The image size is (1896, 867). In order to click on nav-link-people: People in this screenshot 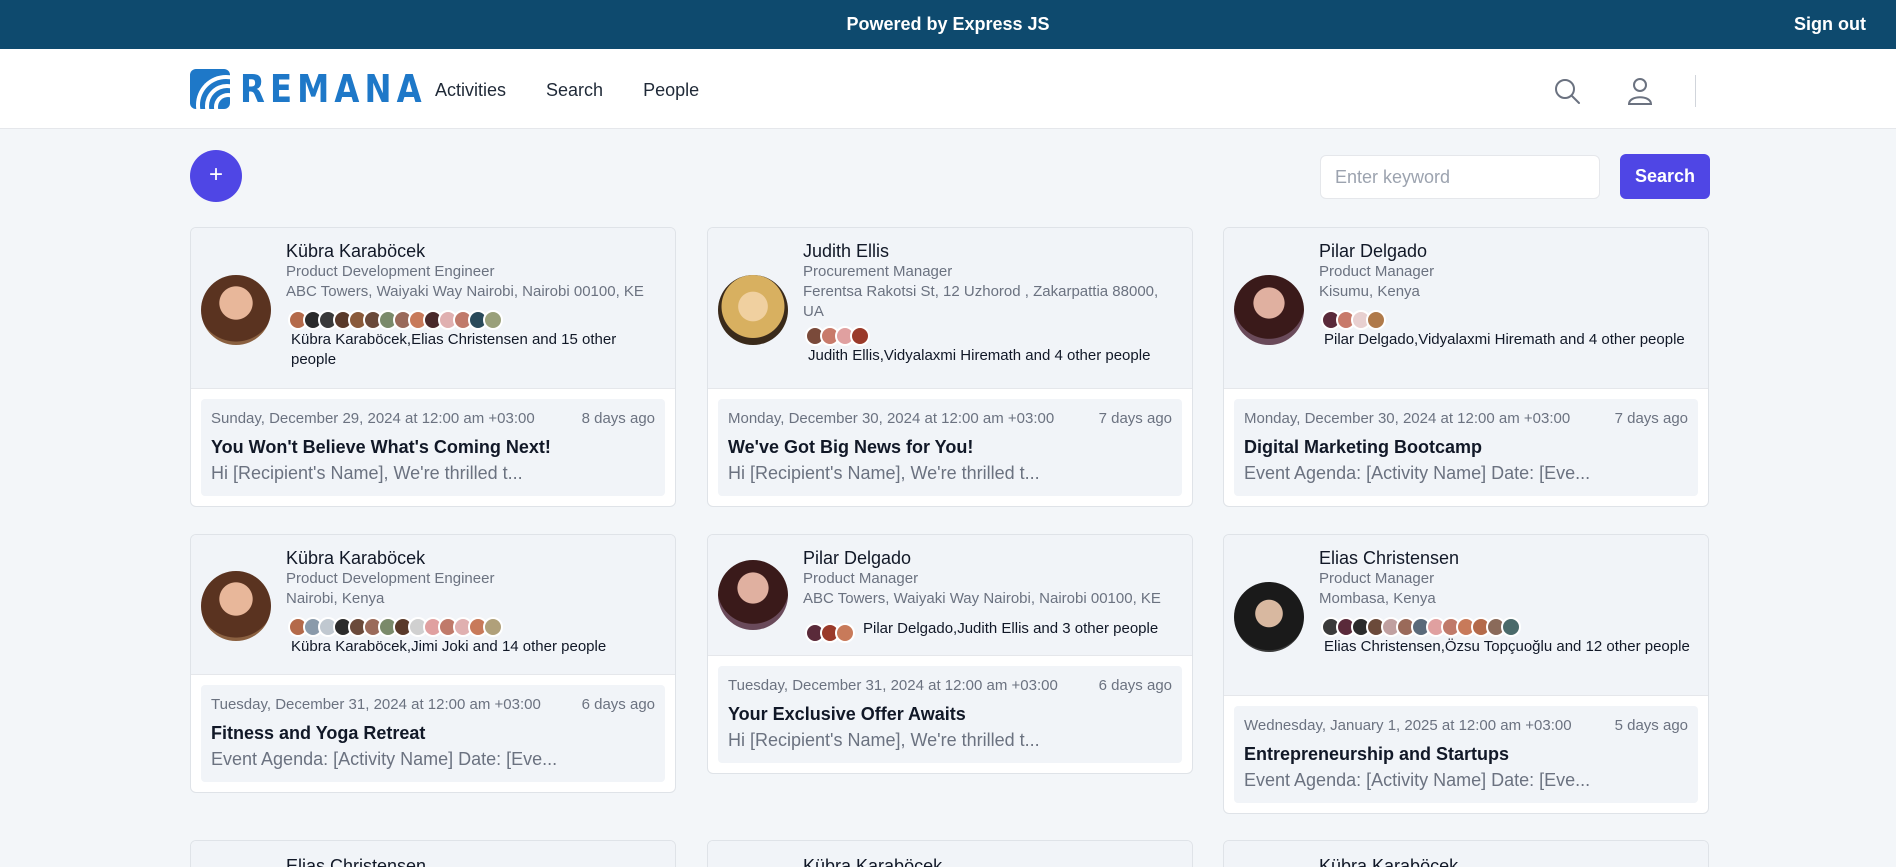, I will do `click(671, 90)`.